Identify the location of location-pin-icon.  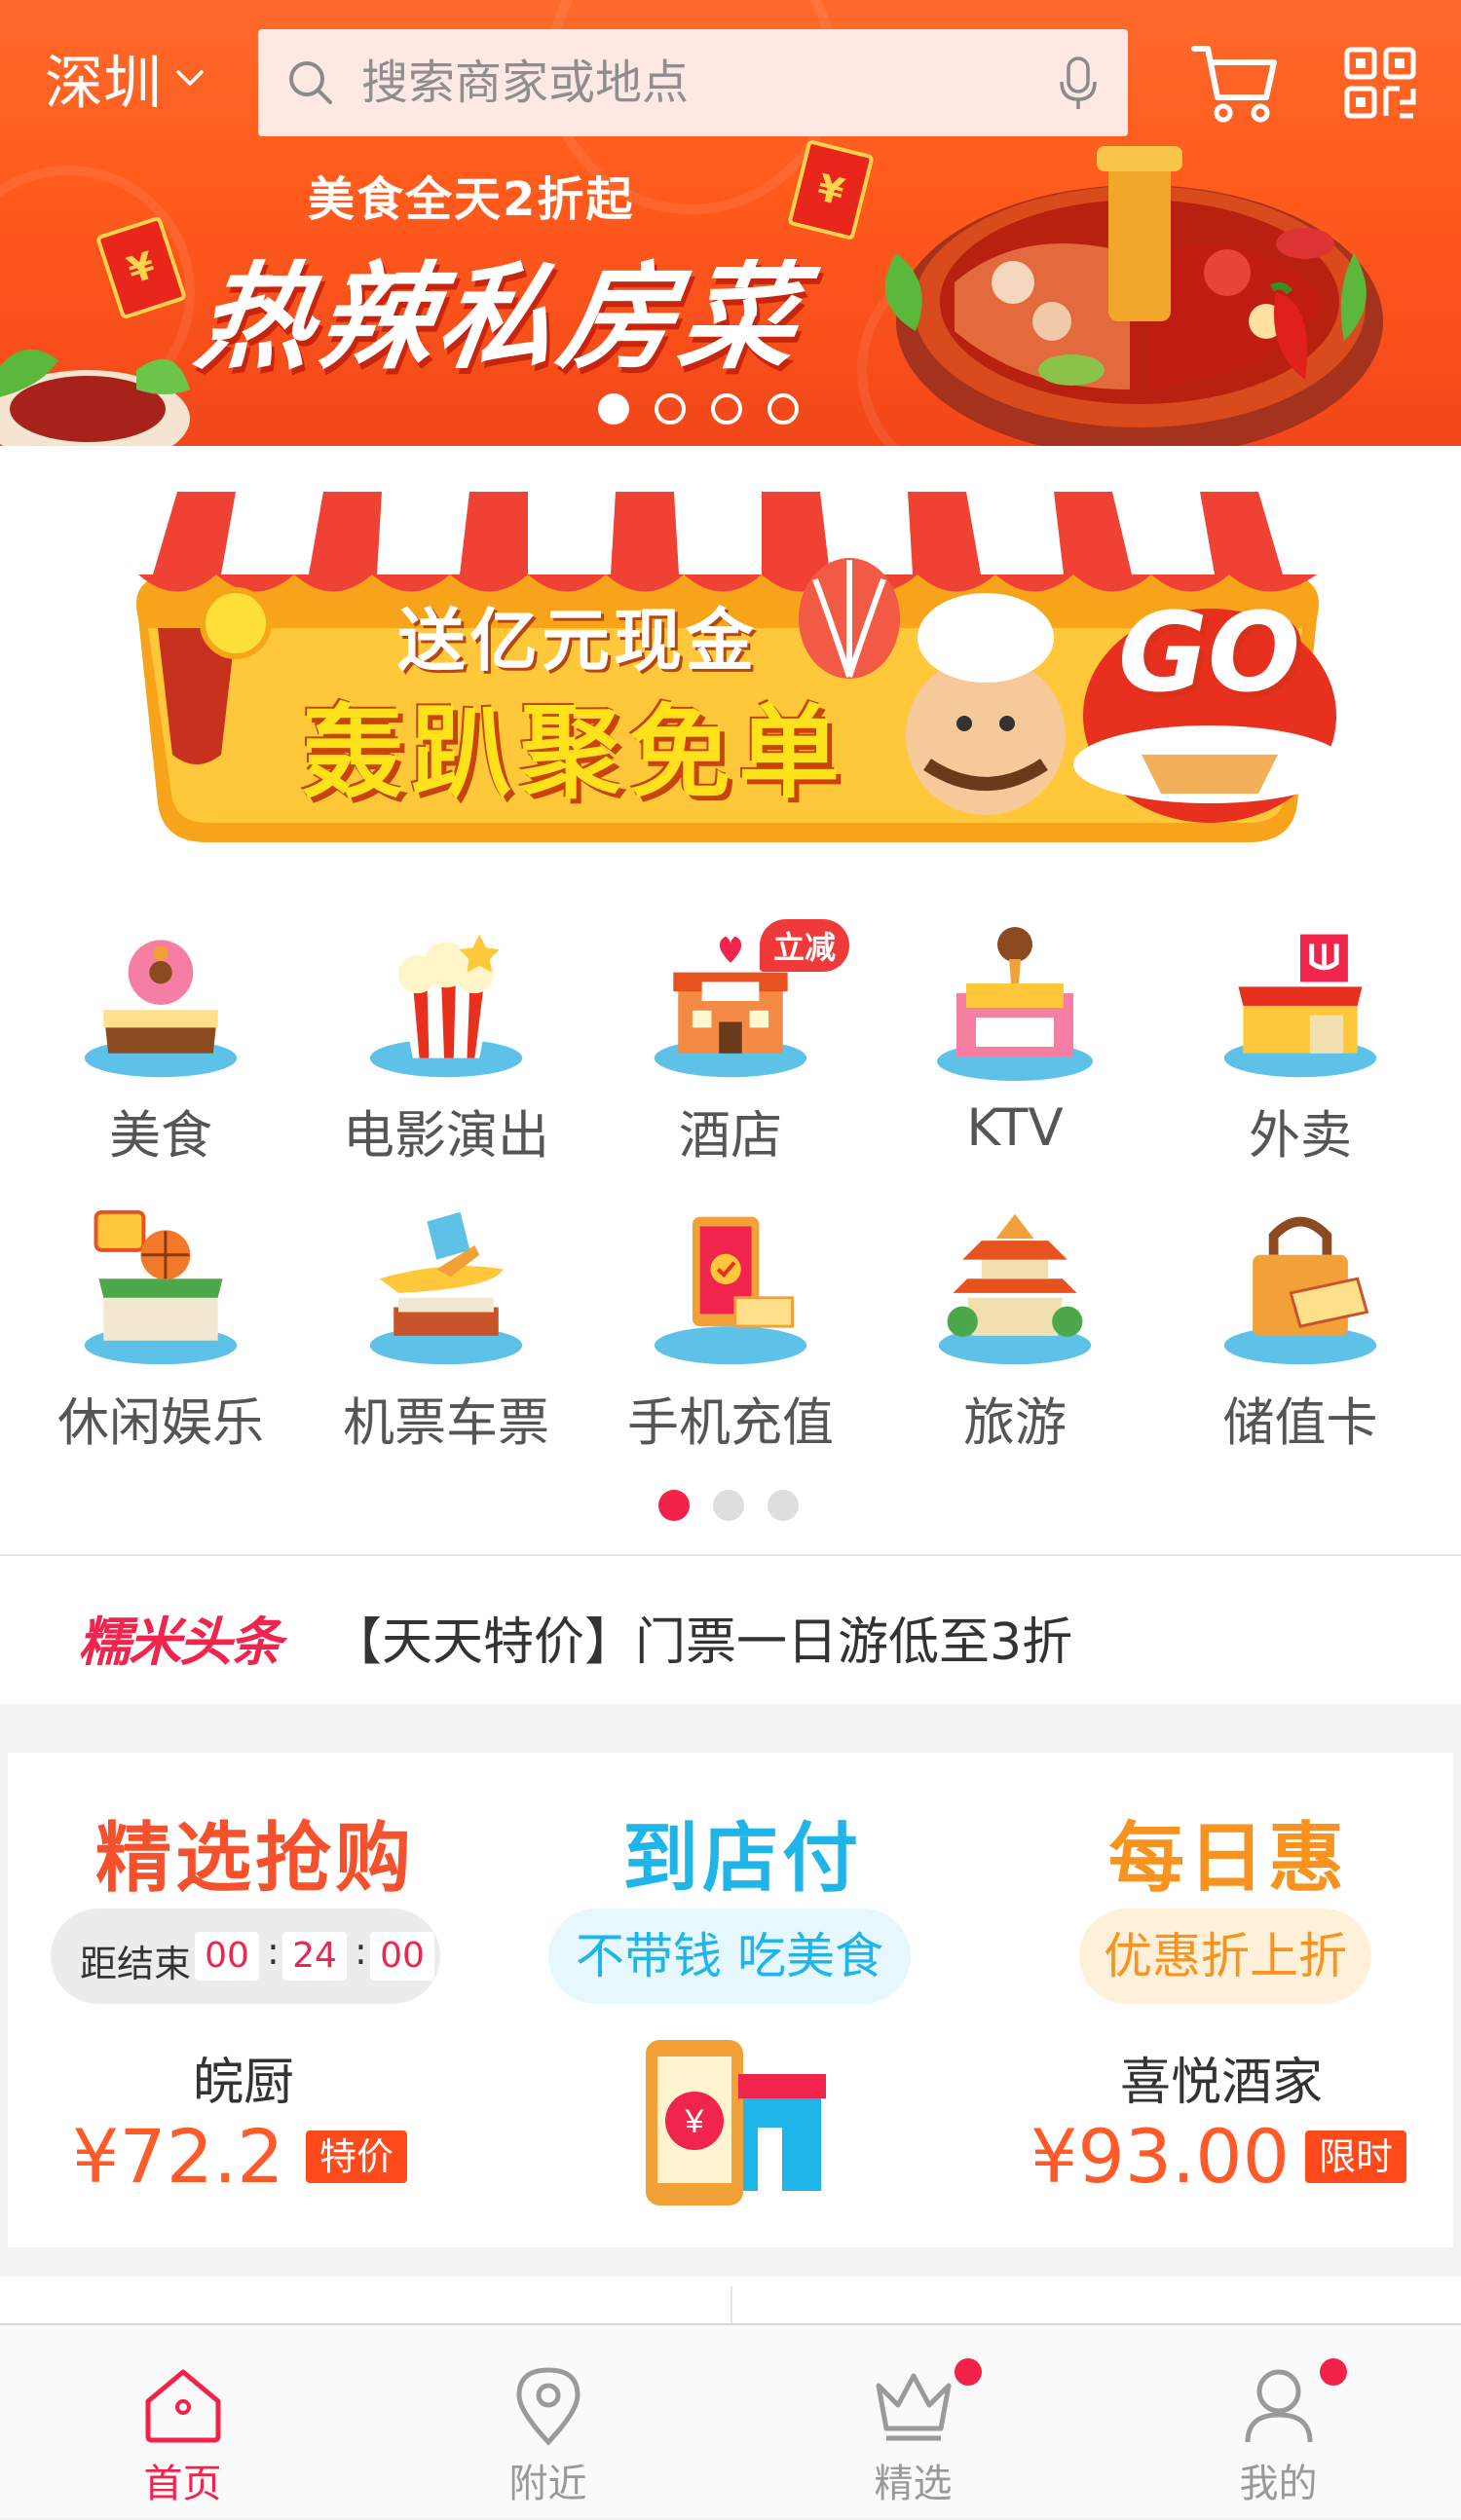
(548, 2406).